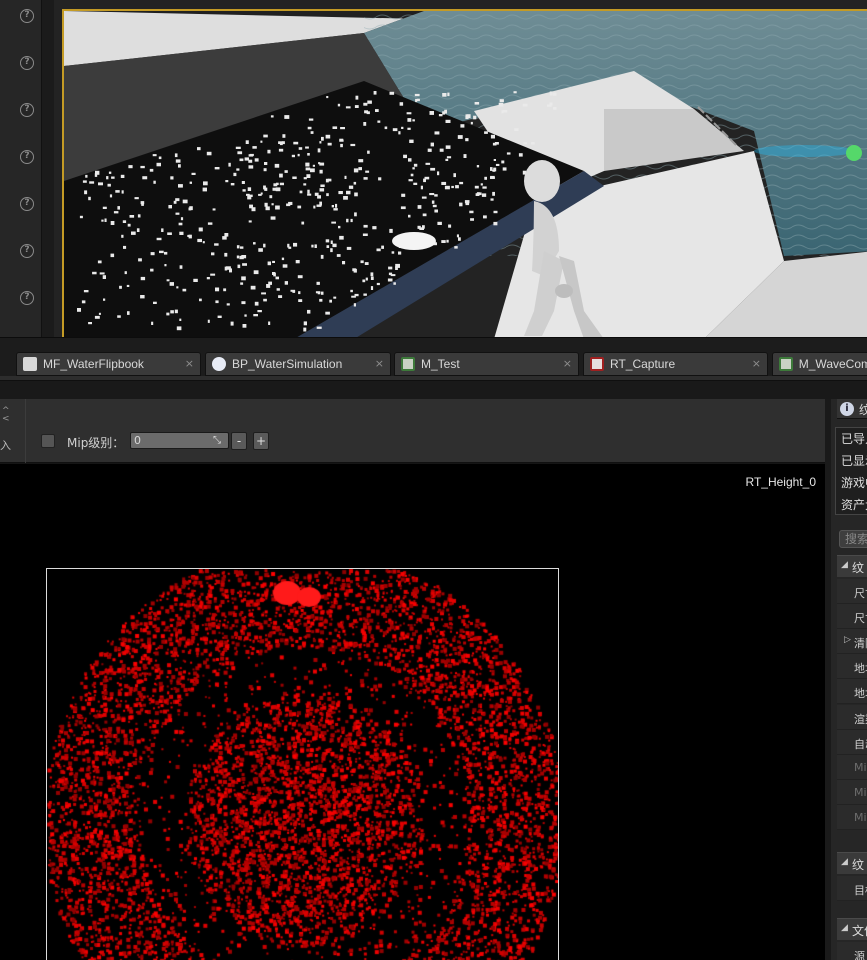 The width and height of the screenshot is (867, 960). Describe the element at coordinates (261, 441) in the screenshot. I see `mip-increase-button: +` at that location.